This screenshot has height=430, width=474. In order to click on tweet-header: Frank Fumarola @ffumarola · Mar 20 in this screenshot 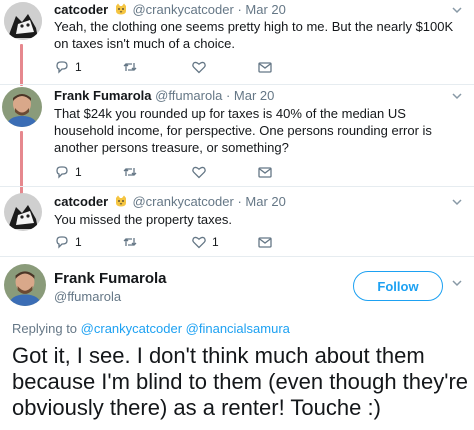, I will do `click(164, 96)`.